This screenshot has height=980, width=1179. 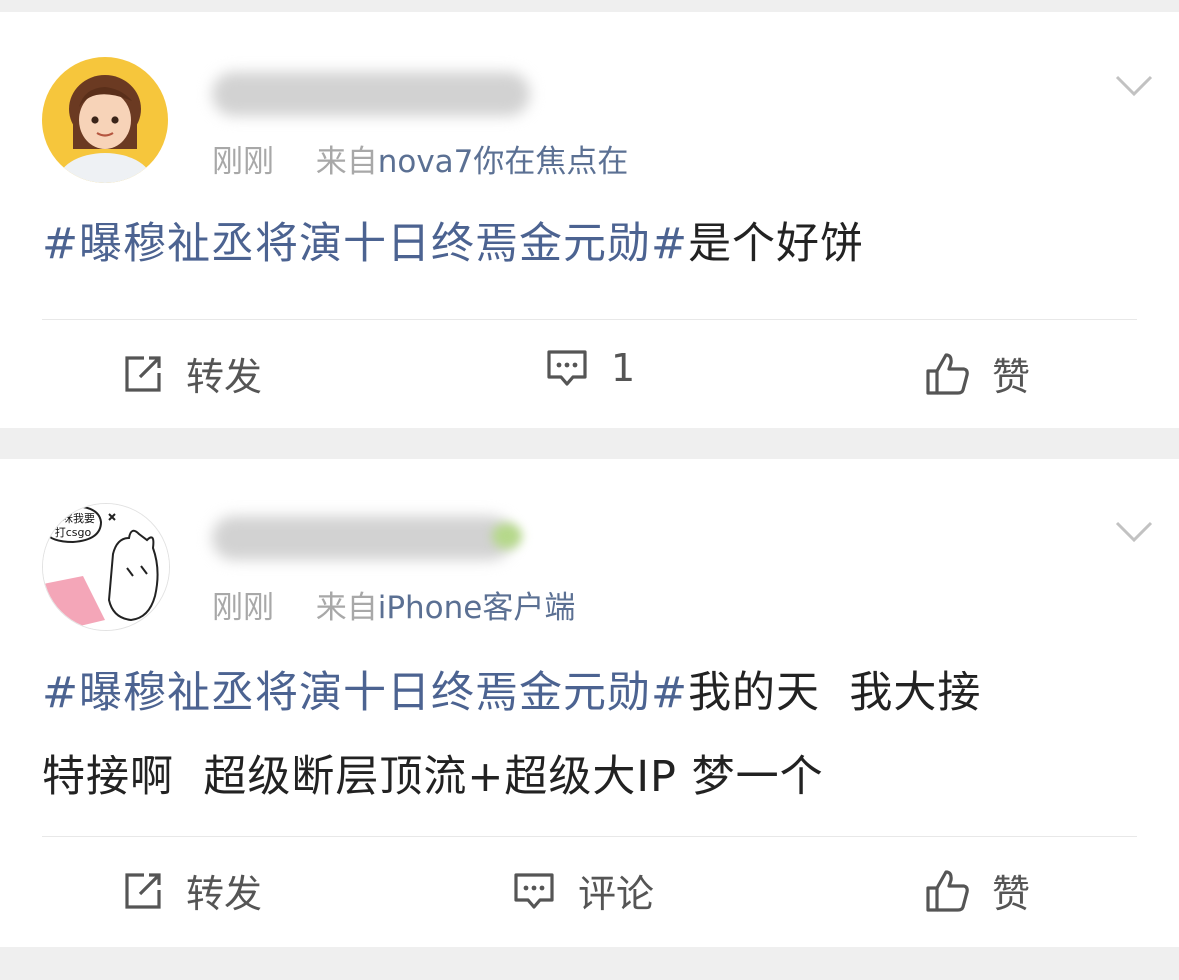 I want to click on post-source: nova7你在焦点在, so click(x=503, y=162).